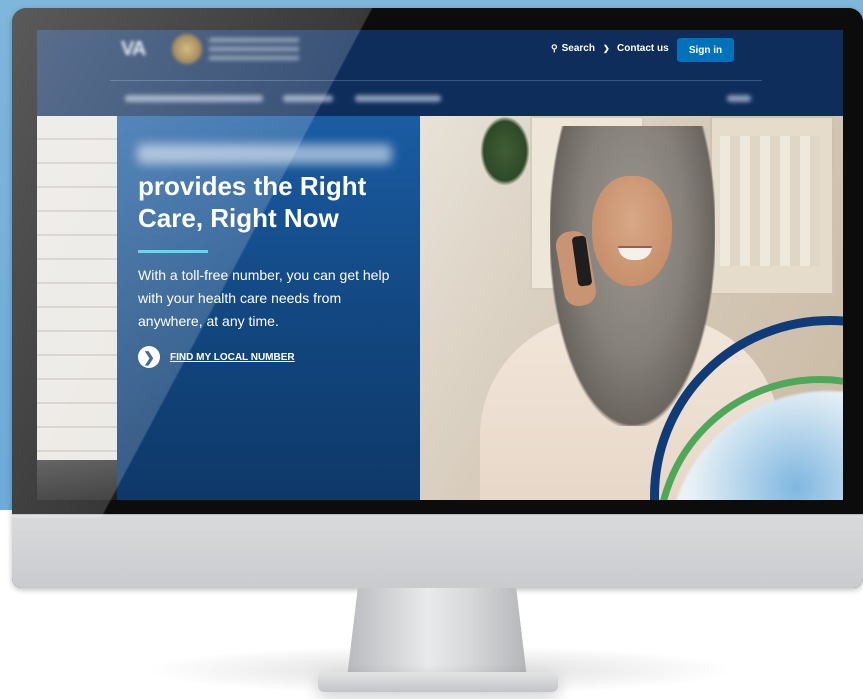  I want to click on cta-label: FIND MY LOCAL NUMBER, so click(232, 357).